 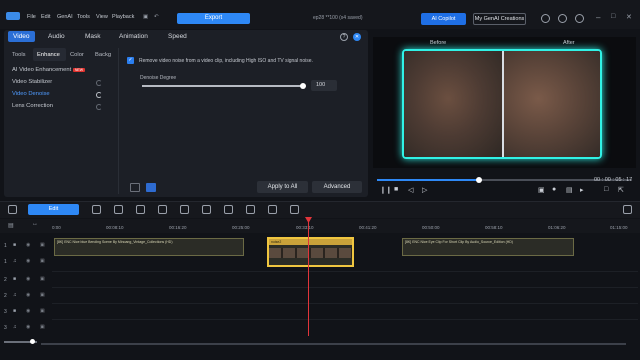 What do you see at coordinates (151, 187) in the screenshot?
I see `split-compare-icon` at bounding box center [151, 187].